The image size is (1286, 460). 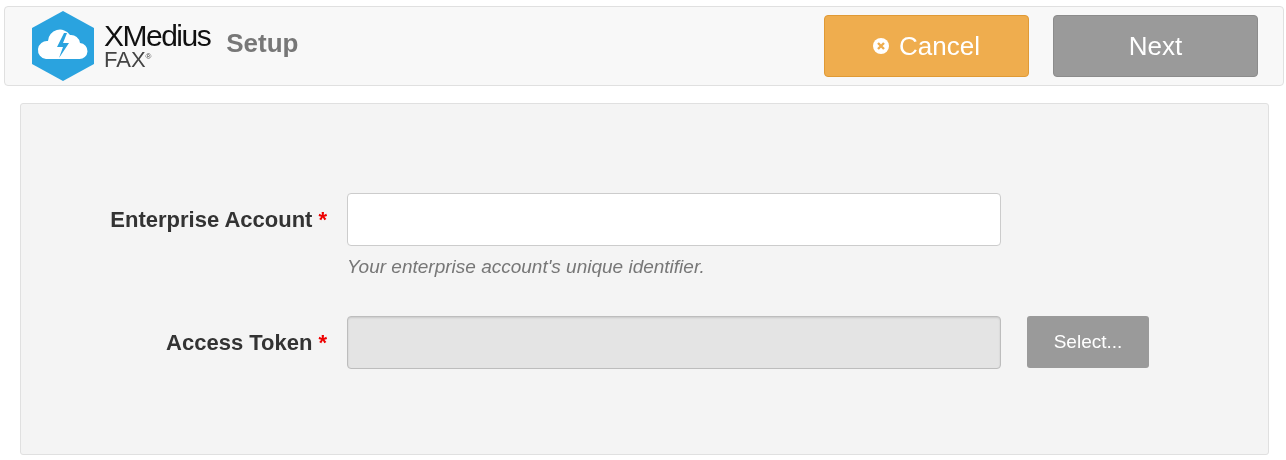 I want to click on cancel-button: Cancel, so click(x=926, y=46).